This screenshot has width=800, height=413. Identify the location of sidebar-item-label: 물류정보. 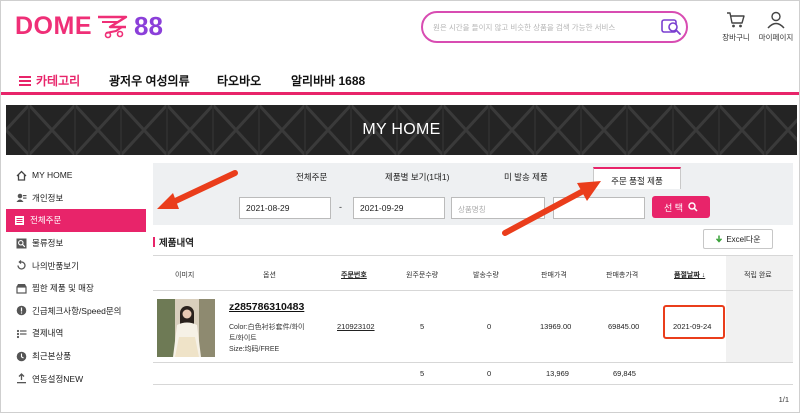
(48, 243).